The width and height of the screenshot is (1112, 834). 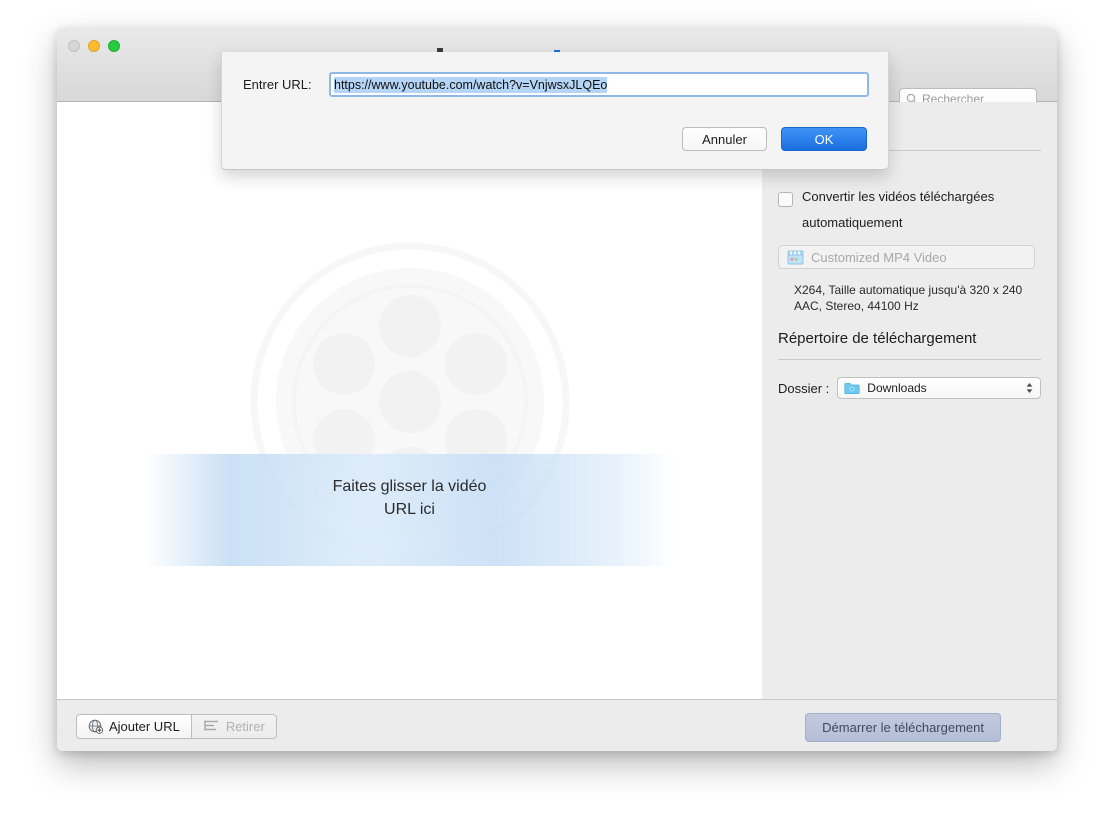 I want to click on dropzone-line-1: Faites glisser la vidéo, so click(x=409, y=486).